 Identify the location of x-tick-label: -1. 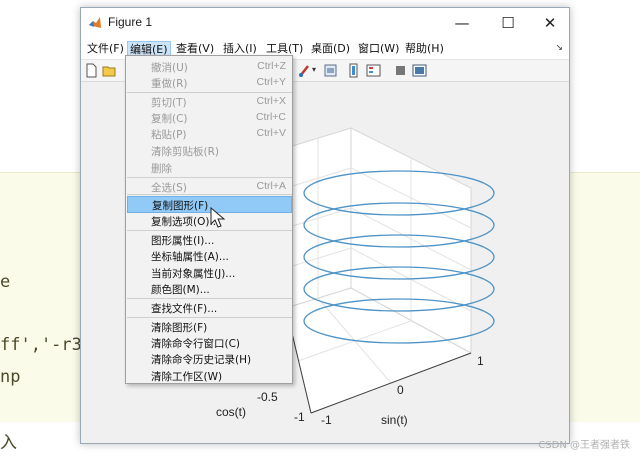
(299, 417).